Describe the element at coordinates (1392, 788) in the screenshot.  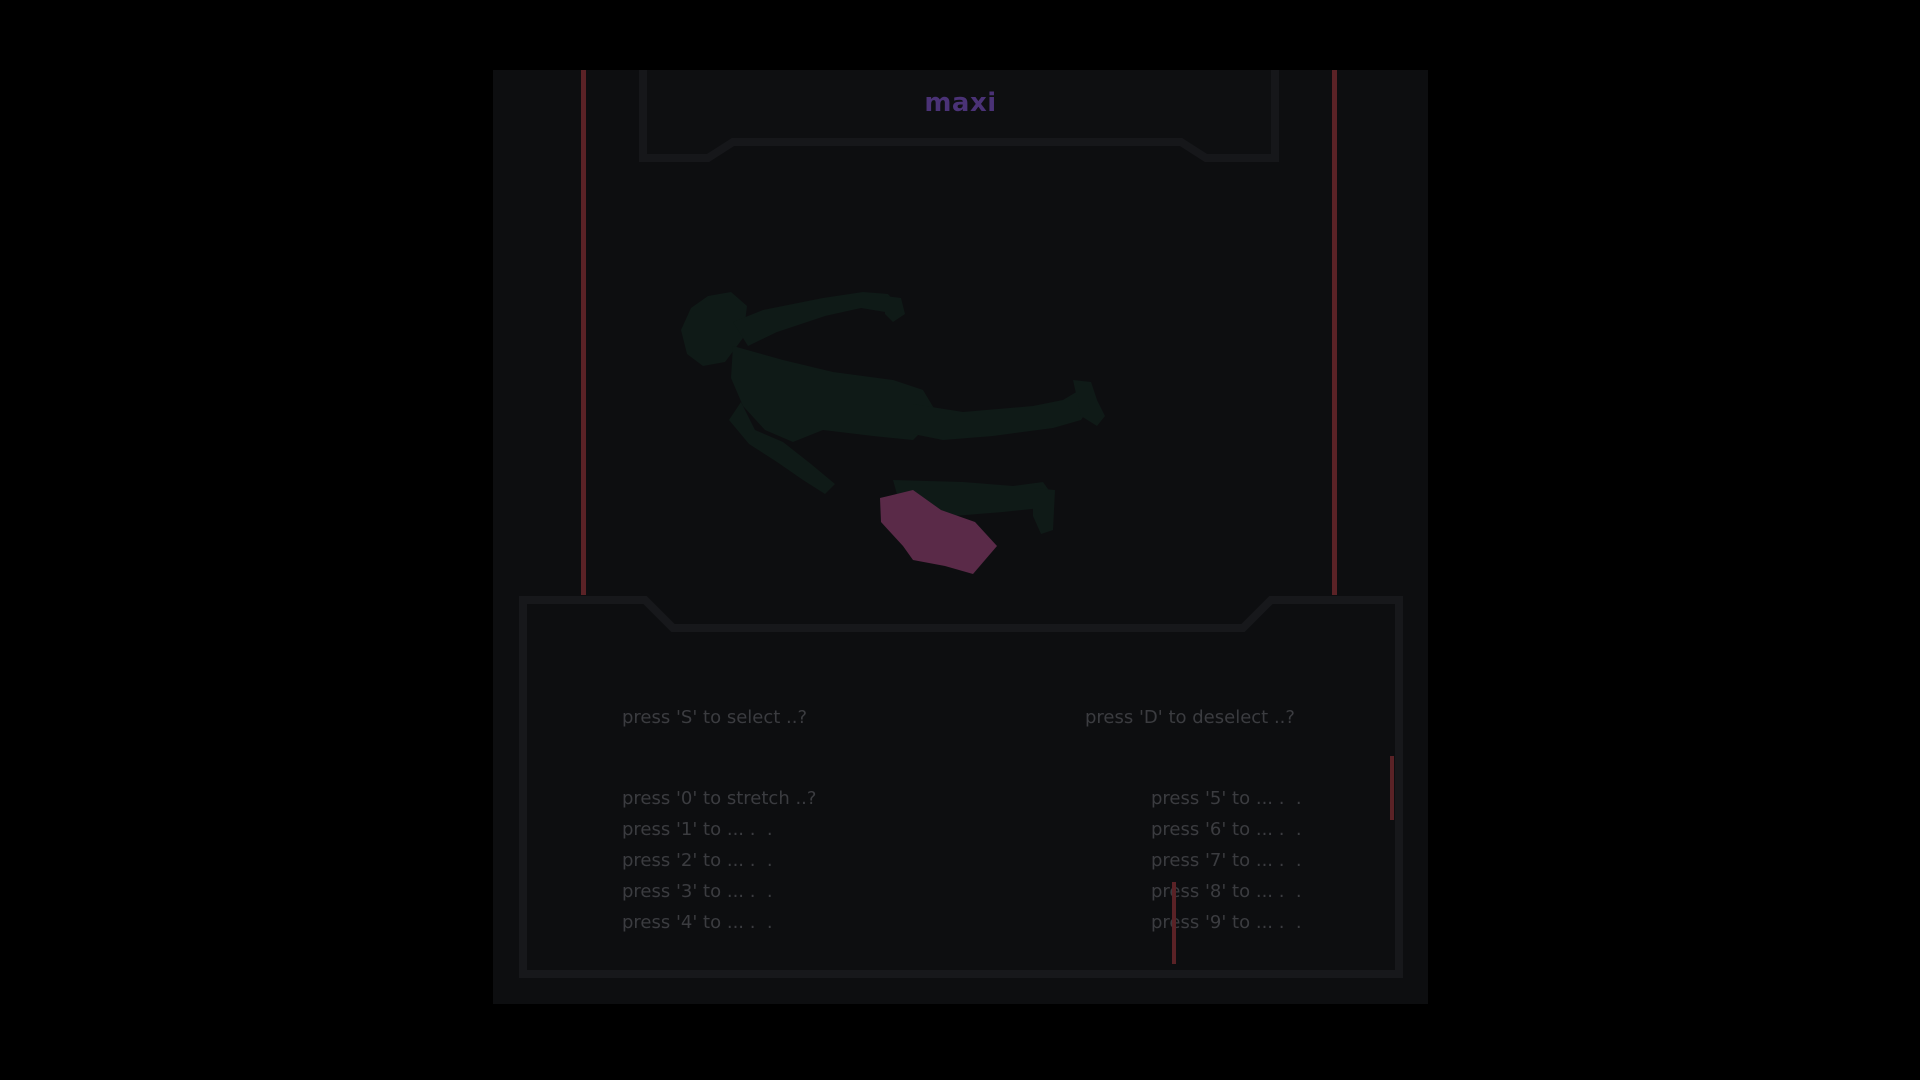
I see `red-marker-right` at that location.